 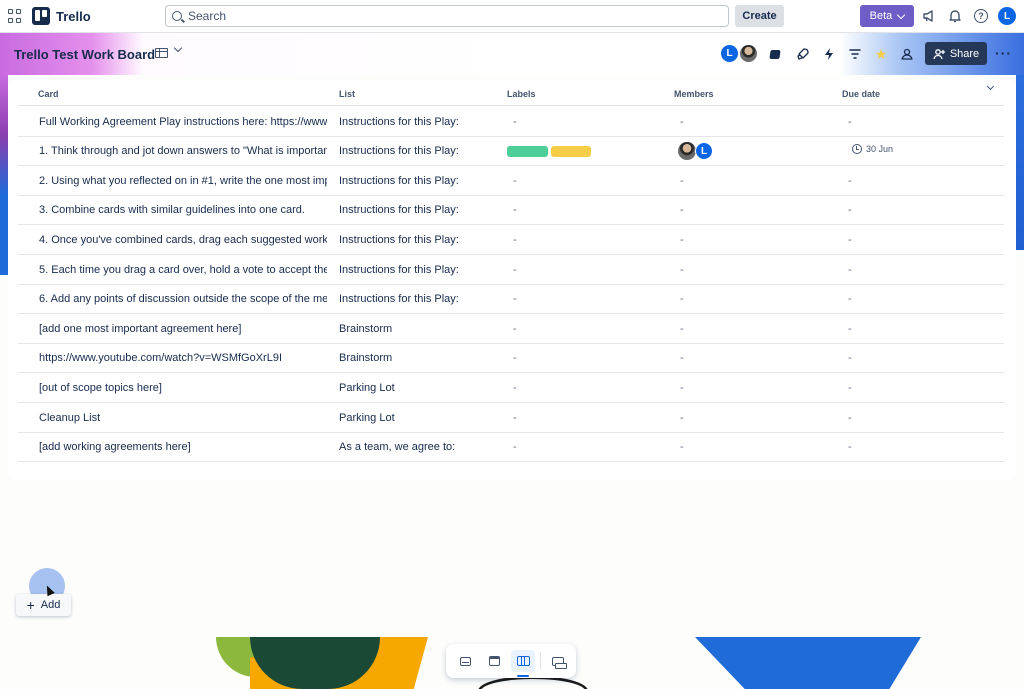 I want to click on trello-logo: Trello, so click(x=61, y=16).